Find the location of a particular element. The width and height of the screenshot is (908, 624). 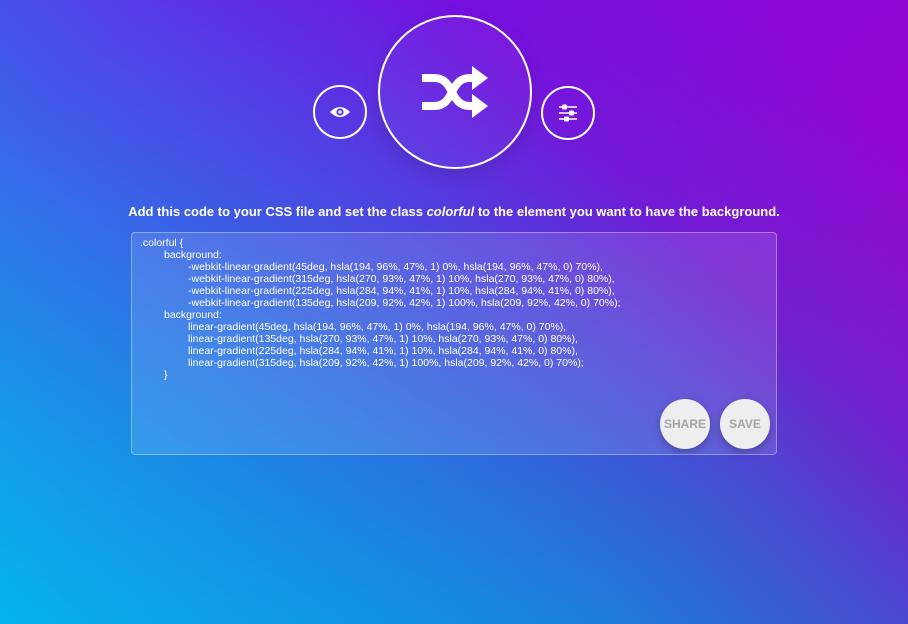

class-name: colorful is located at coordinates (450, 211).